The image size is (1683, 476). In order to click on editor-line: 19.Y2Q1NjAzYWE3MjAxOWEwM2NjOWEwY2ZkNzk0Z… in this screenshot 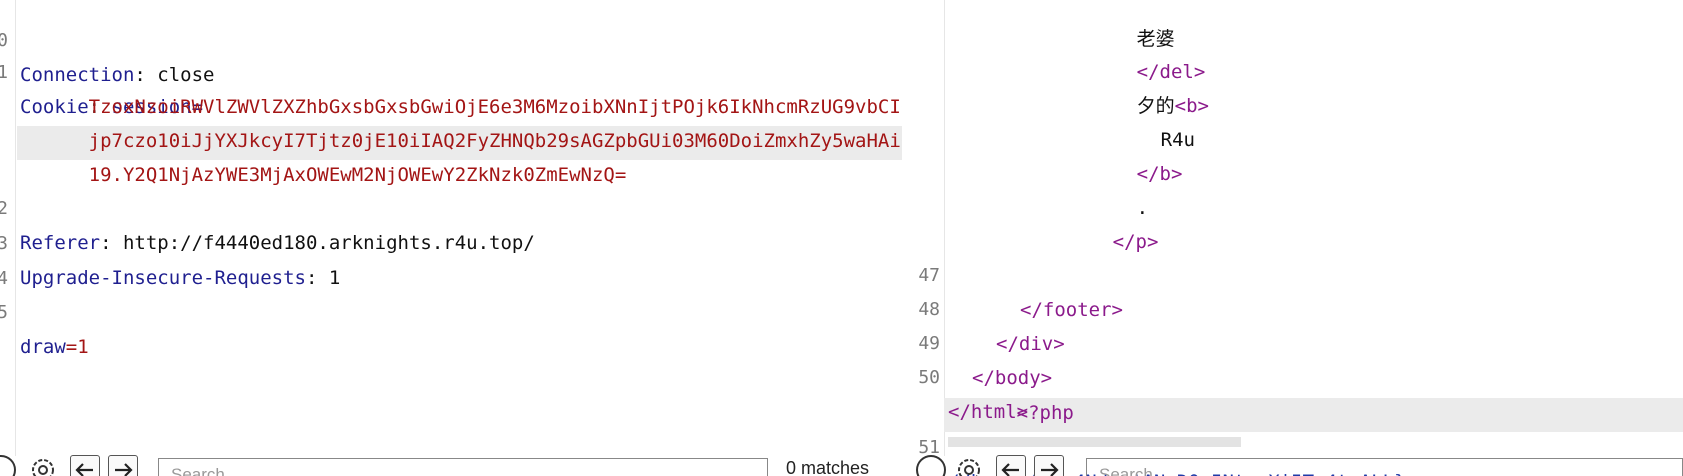, I will do `click(323, 155)`.